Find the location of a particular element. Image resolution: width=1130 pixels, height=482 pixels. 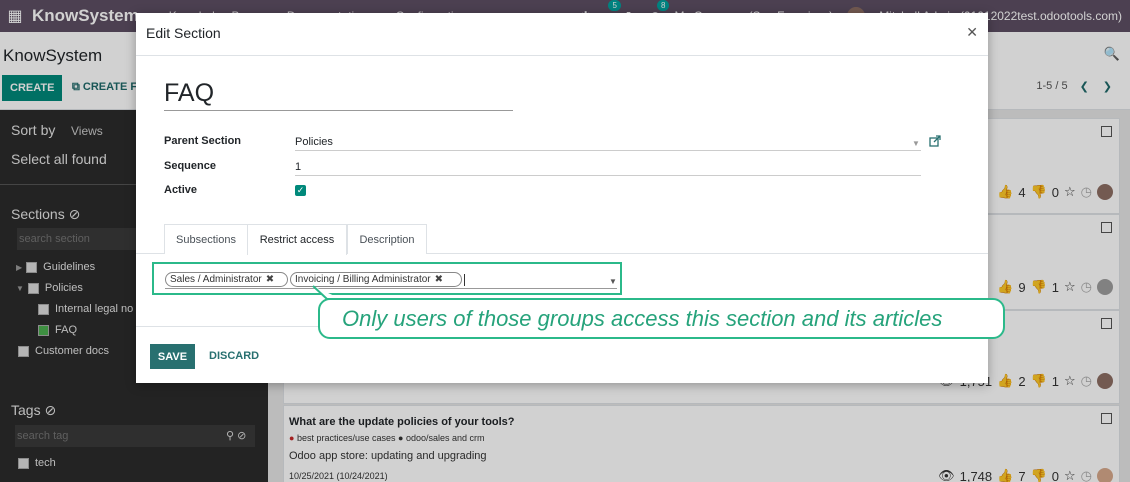

sequence-input is located at coordinates (608, 167).